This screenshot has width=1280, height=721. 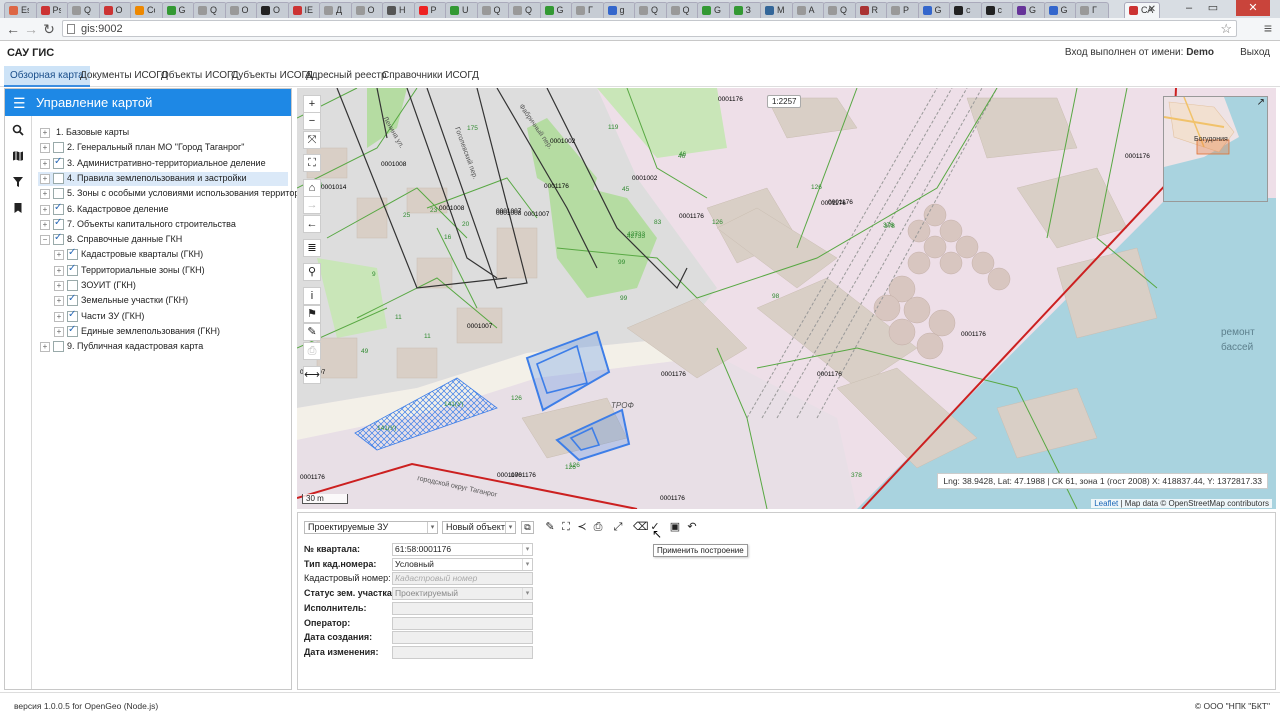 I want to click on layer-tree-item: +4. Правила землепользования и застройки, so click(x=163, y=178).